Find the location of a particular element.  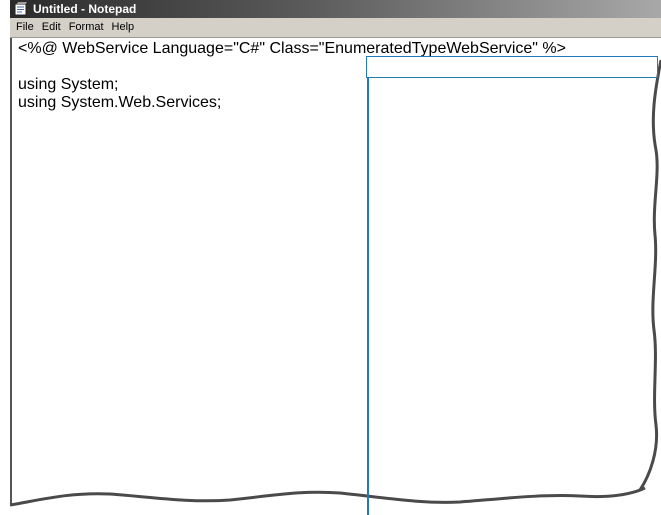

code-line: using System.Web.Services; is located at coordinates (120, 102).